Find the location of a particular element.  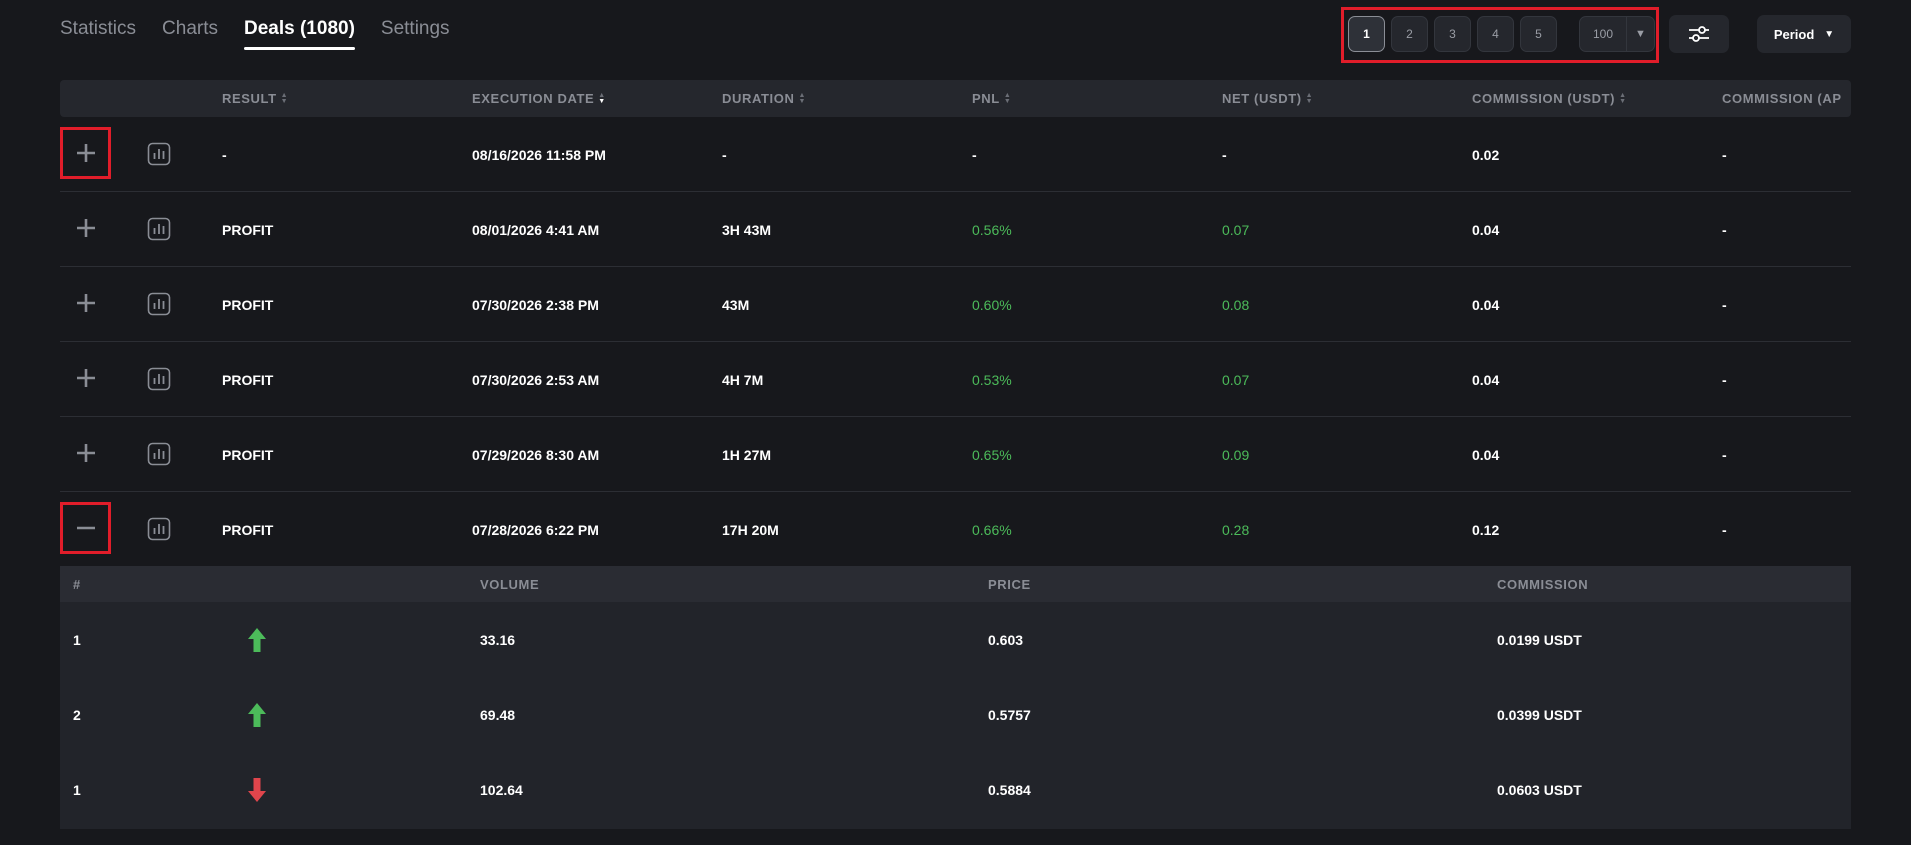

column-header-net: NET (USDT) ▲ ▼ is located at coordinates (1267, 98).